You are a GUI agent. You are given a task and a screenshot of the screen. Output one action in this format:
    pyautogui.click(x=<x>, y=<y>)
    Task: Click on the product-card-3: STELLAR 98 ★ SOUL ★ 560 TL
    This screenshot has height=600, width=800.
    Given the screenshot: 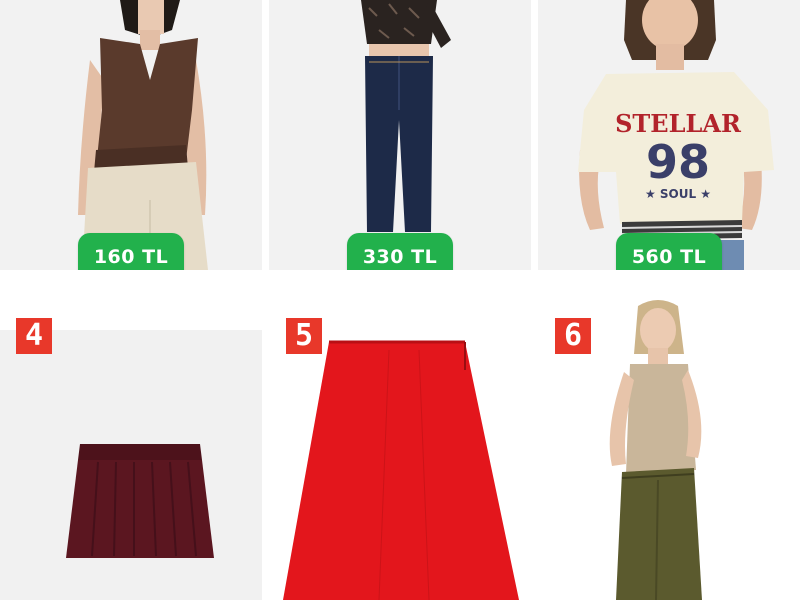 What is the action you would take?
    pyautogui.click(x=669, y=135)
    